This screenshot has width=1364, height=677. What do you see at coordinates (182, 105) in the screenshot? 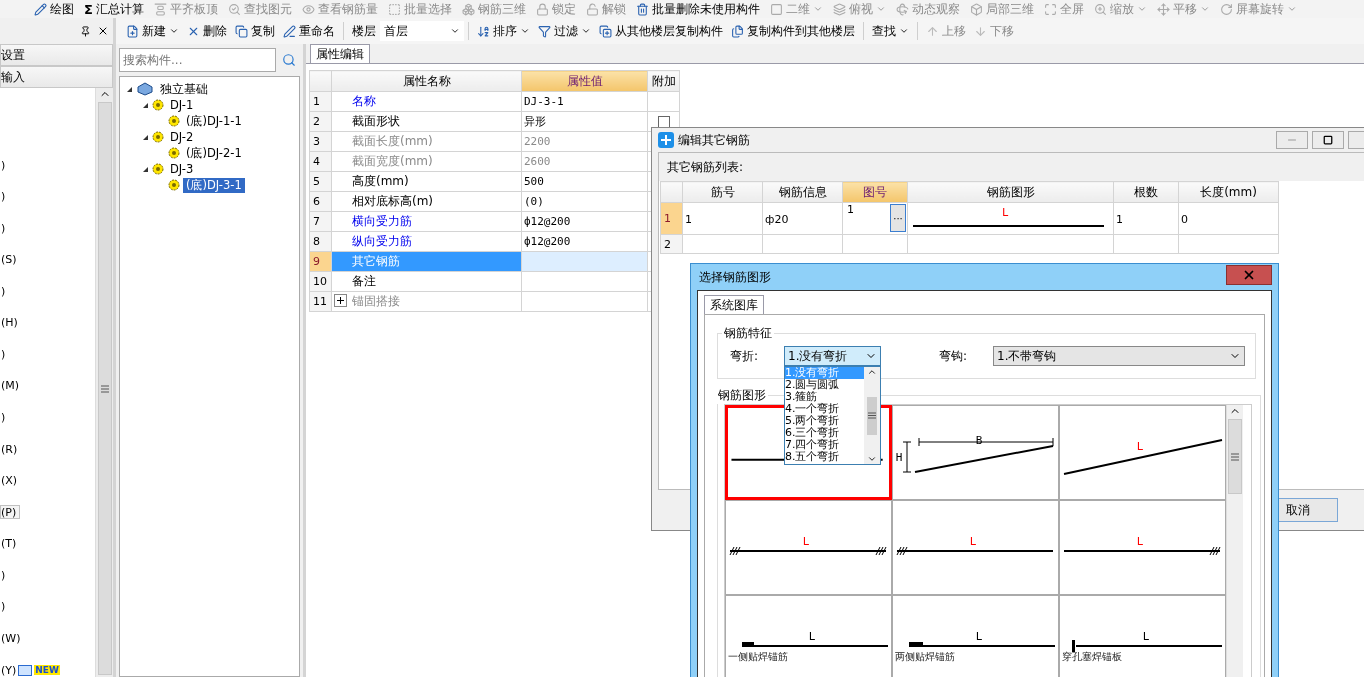
I see `tree-item: DJ-1` at bounding box center [182, 105].